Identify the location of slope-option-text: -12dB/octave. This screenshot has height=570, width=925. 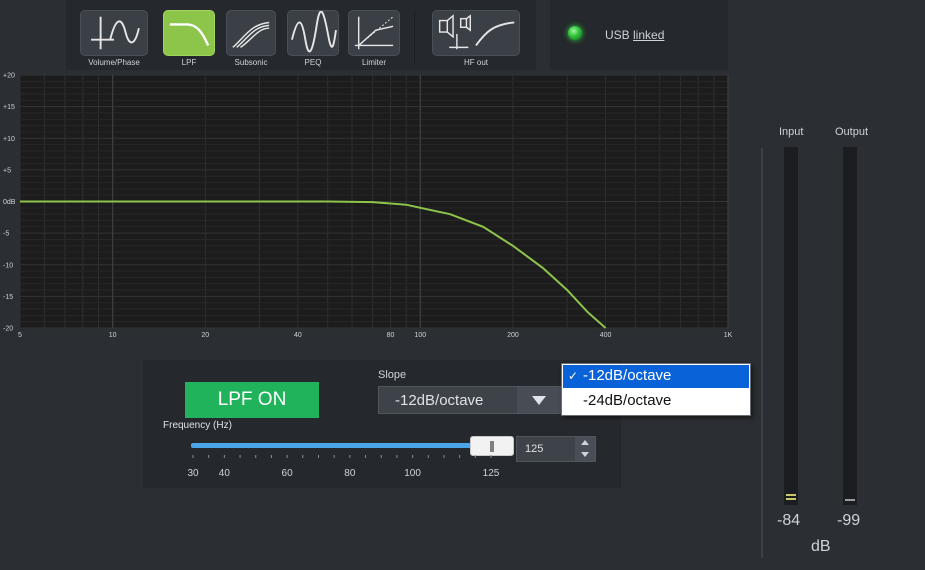
(627, 375).